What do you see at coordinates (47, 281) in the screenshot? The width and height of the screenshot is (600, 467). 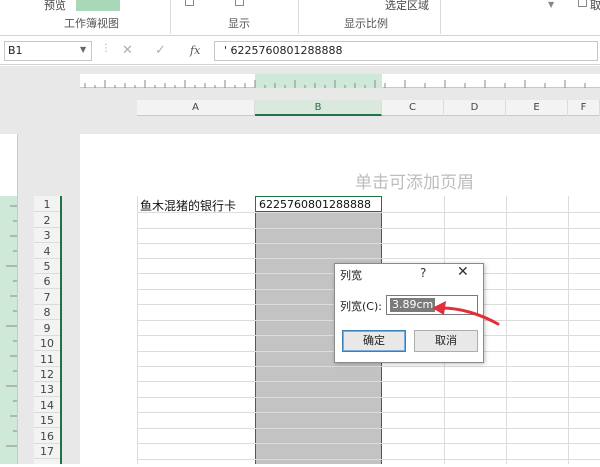 I see `row-header: 6` at bounding box center [47, 281].